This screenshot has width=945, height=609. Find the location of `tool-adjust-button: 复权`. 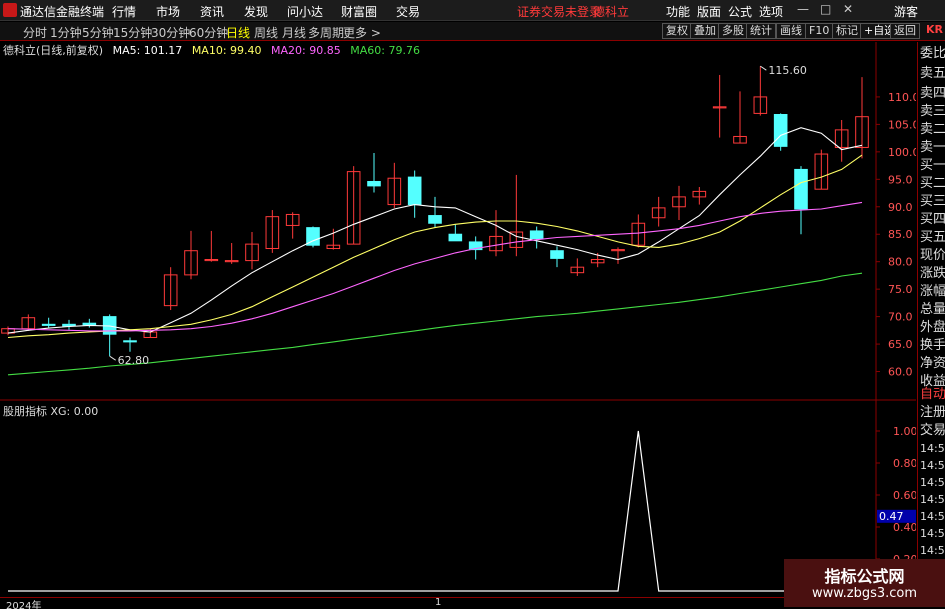

tool-adjust-button: 复权 is located at coordinates (677, 31).